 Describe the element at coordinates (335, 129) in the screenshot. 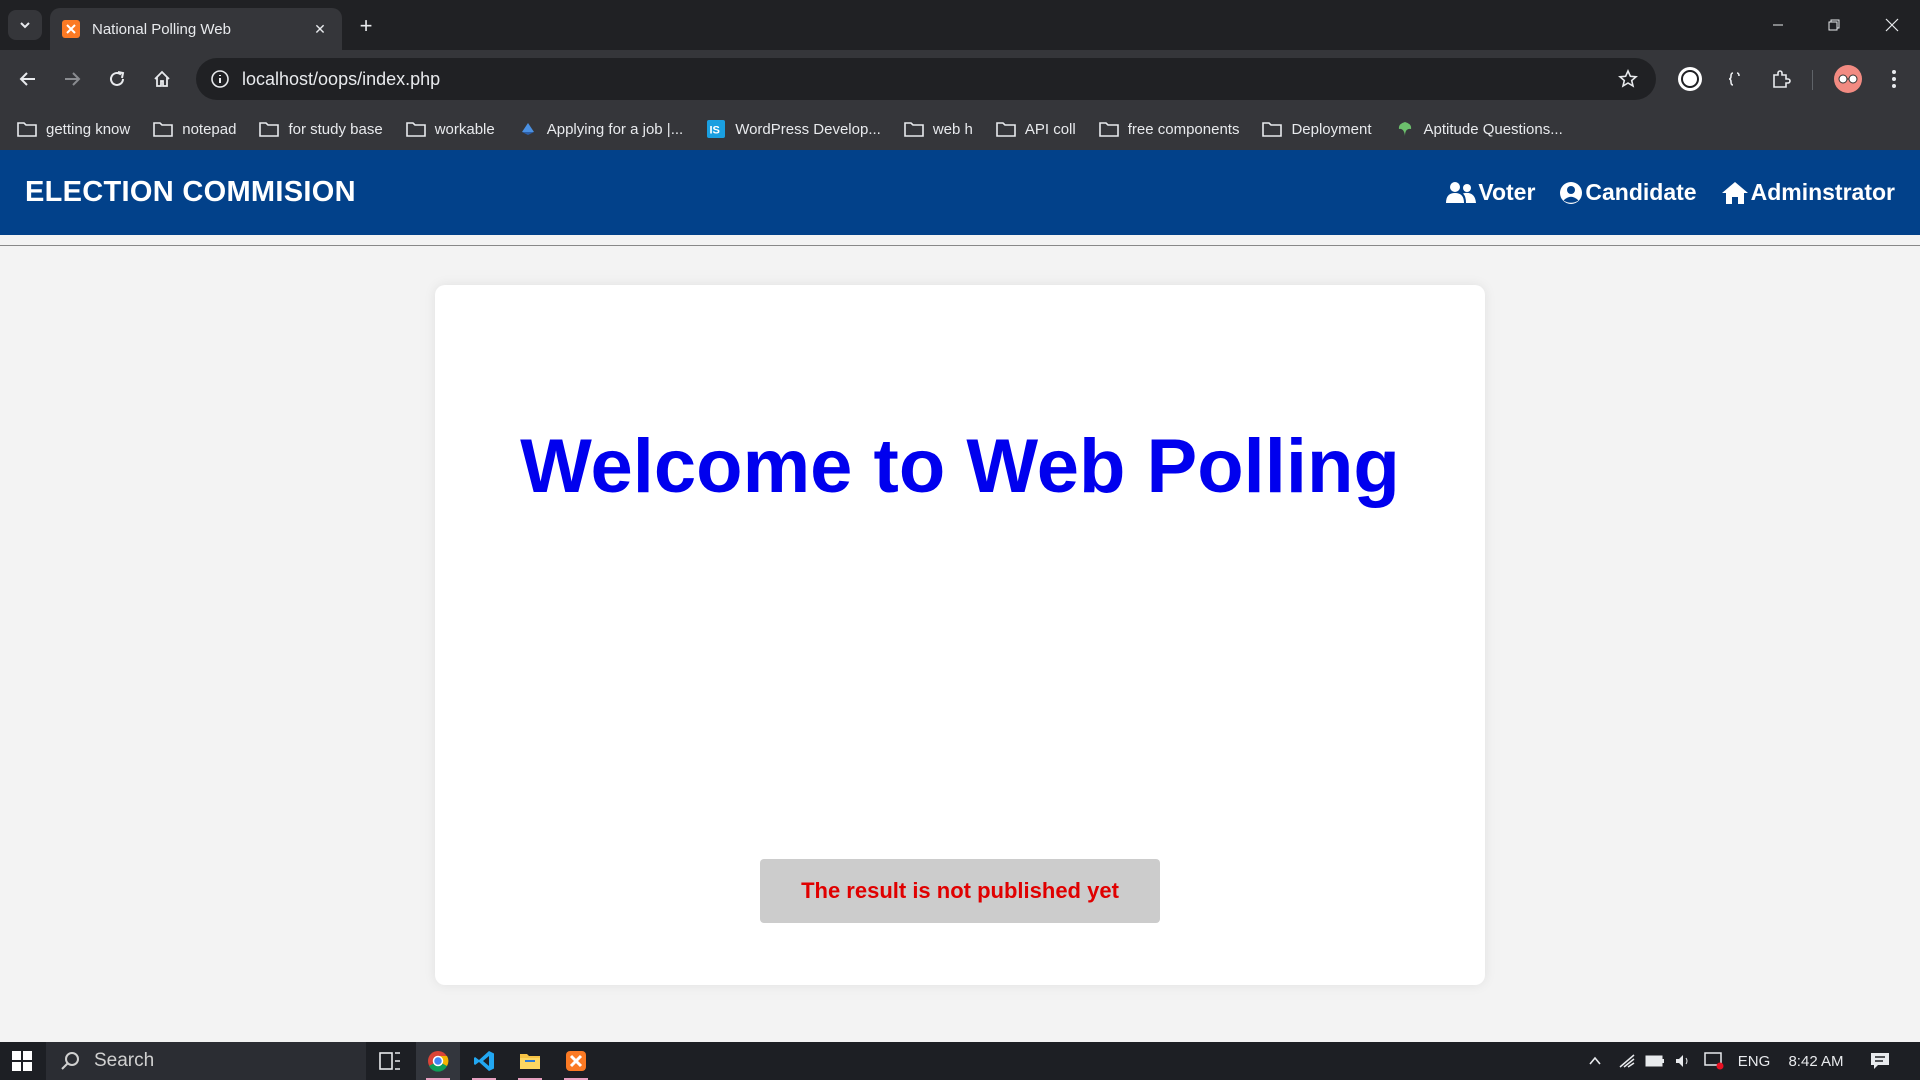

I see `bookmark-label: for study base` at that location.